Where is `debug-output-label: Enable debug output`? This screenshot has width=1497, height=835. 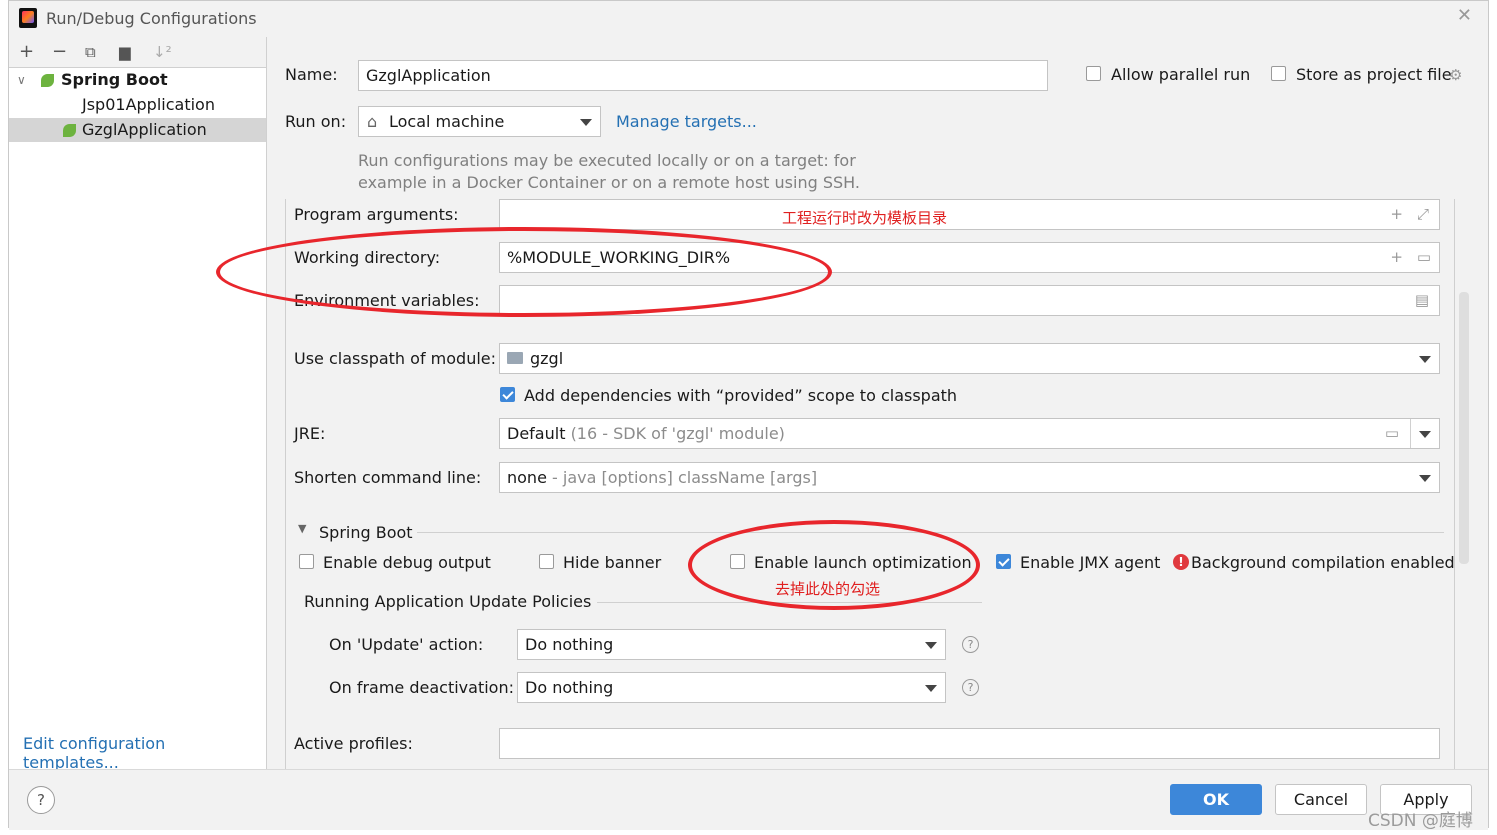 debug-output-label: Enable debug output is located at coordinates (407, 562).